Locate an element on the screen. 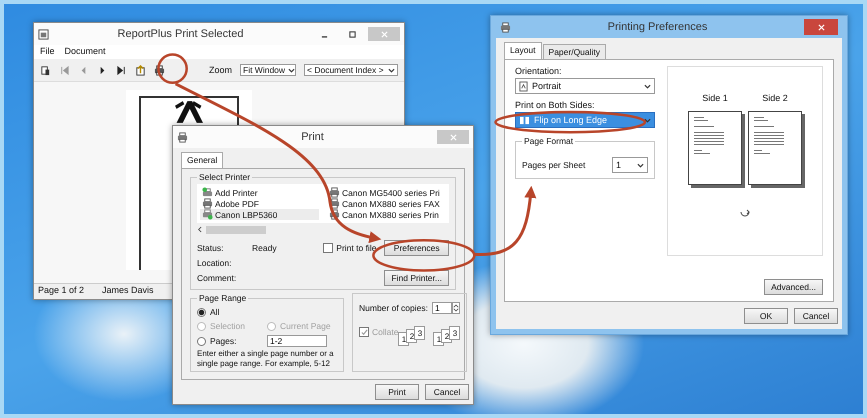 The width and height of the screenshot is (867, 418). field-label: Location: is located at coordinates (214, 263).